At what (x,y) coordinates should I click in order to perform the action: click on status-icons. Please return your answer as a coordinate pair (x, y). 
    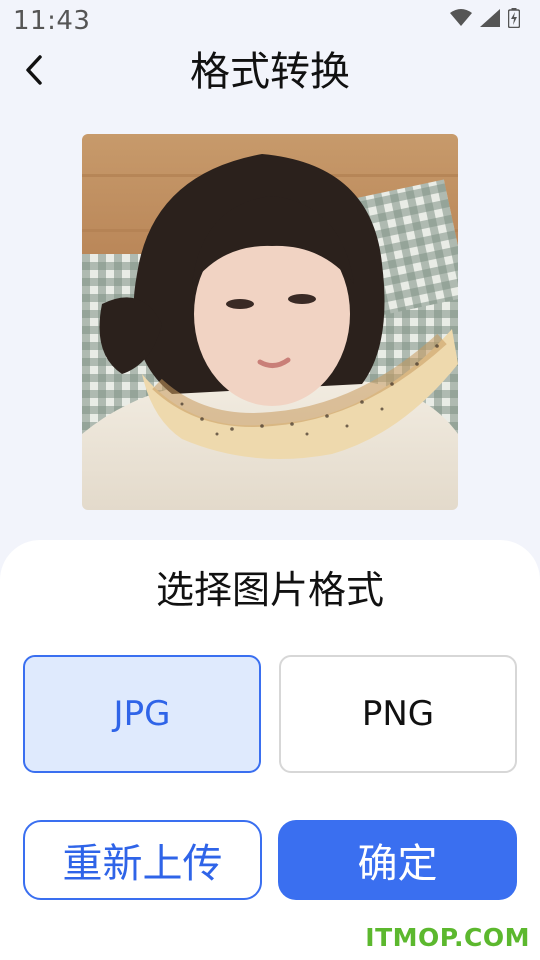
    Looking at the image, I should click on (485, 18).